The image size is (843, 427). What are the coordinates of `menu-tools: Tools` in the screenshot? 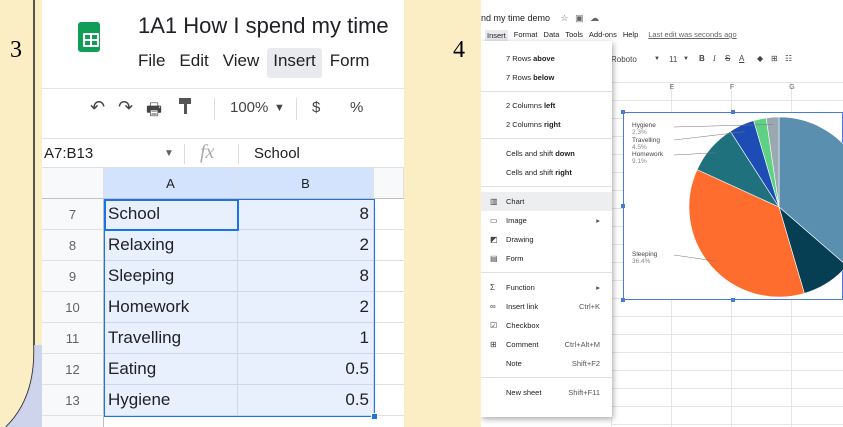 It's located at (574, 35).